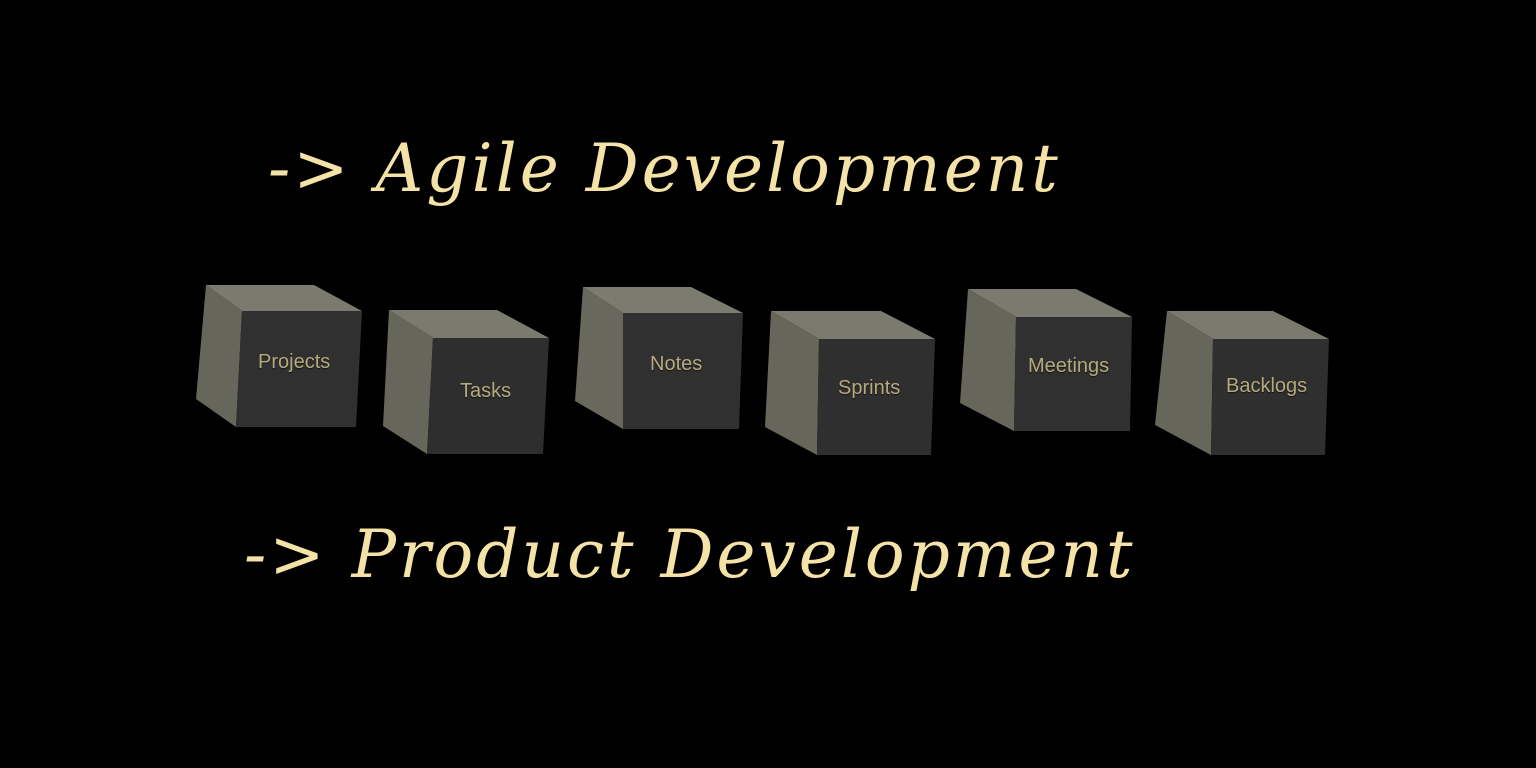 The height and width of the screenshot is (768, 1536). What do you see at coordinates (664, 168) in the screenshot?
I see `agile-development-heading: -> Agile Development` at bounding box center [664, 168].